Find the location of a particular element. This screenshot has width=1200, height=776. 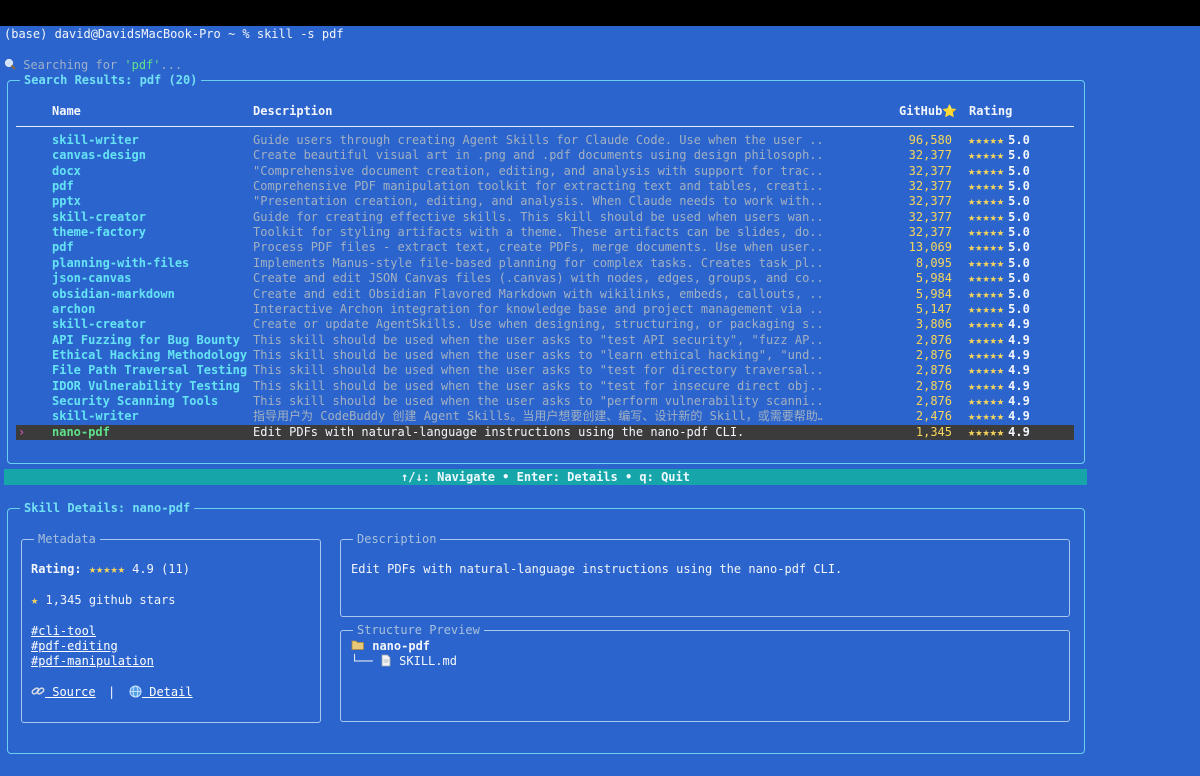

structure-file: └── SKILL.md is located at coordinates (404, 661).